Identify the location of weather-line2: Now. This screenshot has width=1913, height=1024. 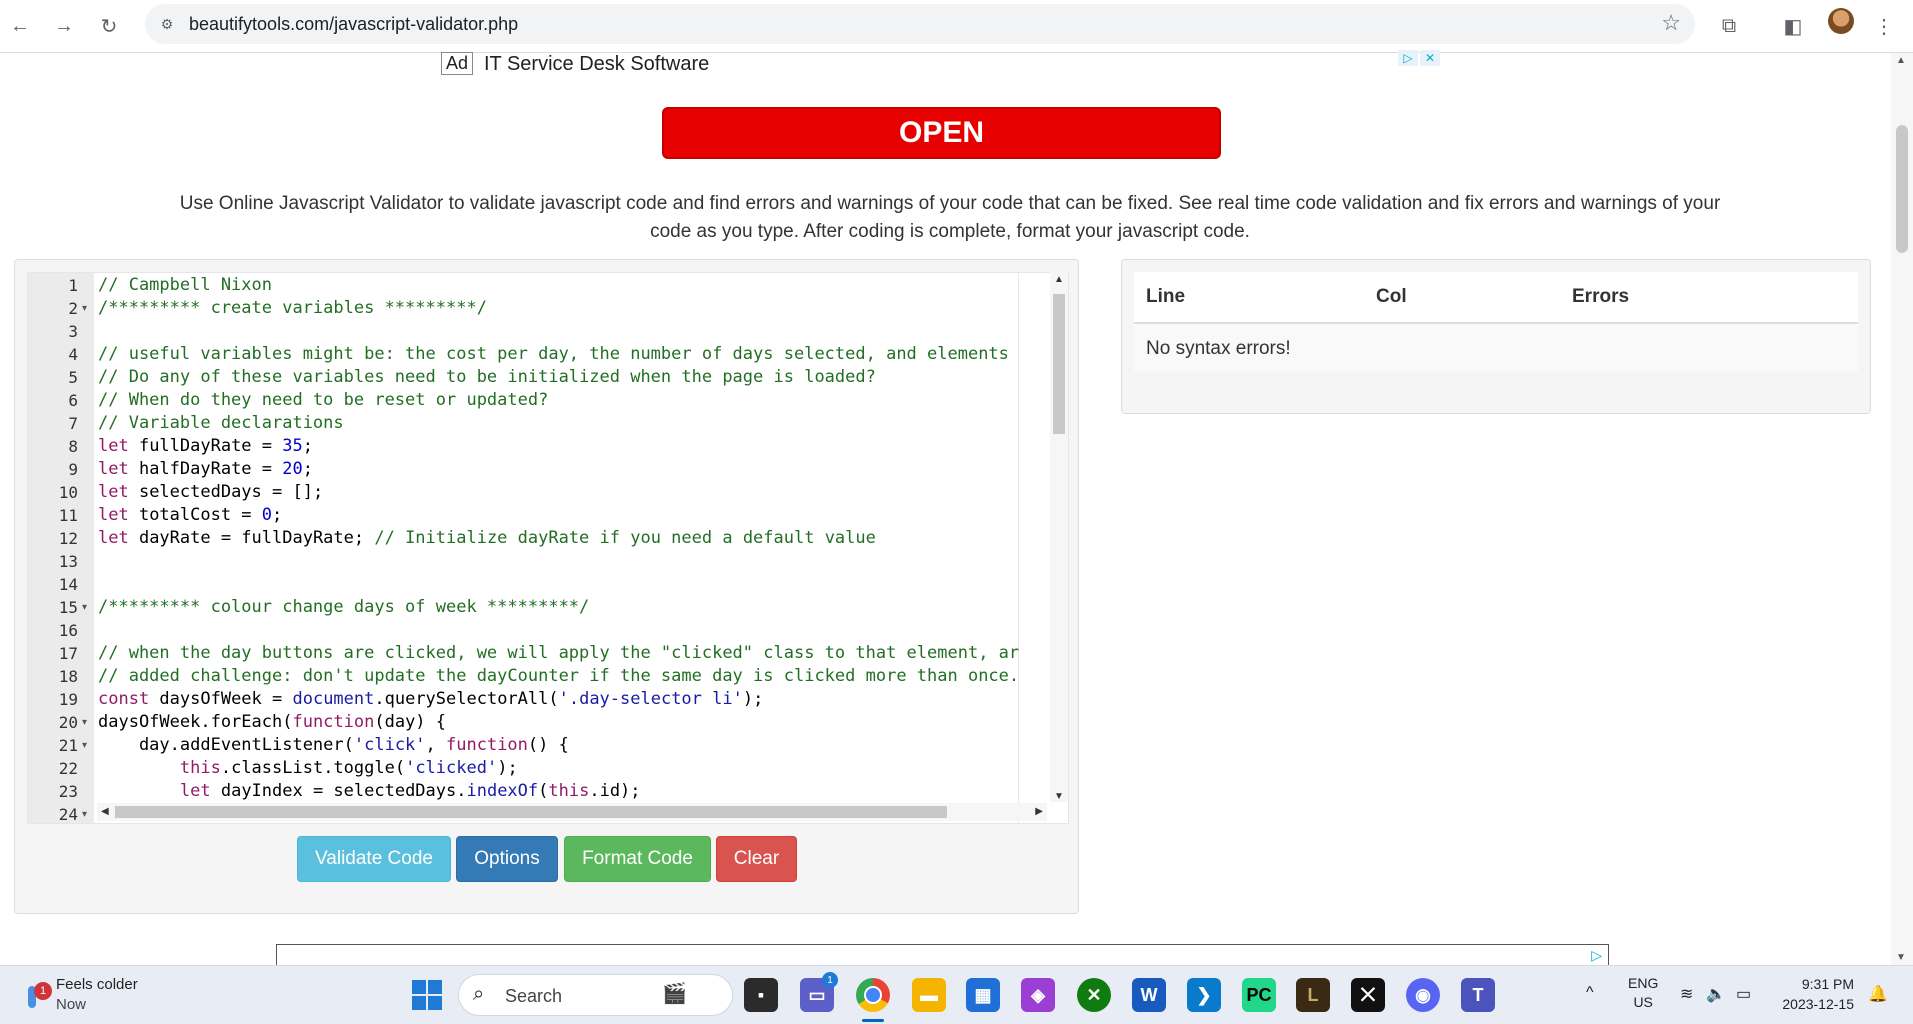
(71, 1004).